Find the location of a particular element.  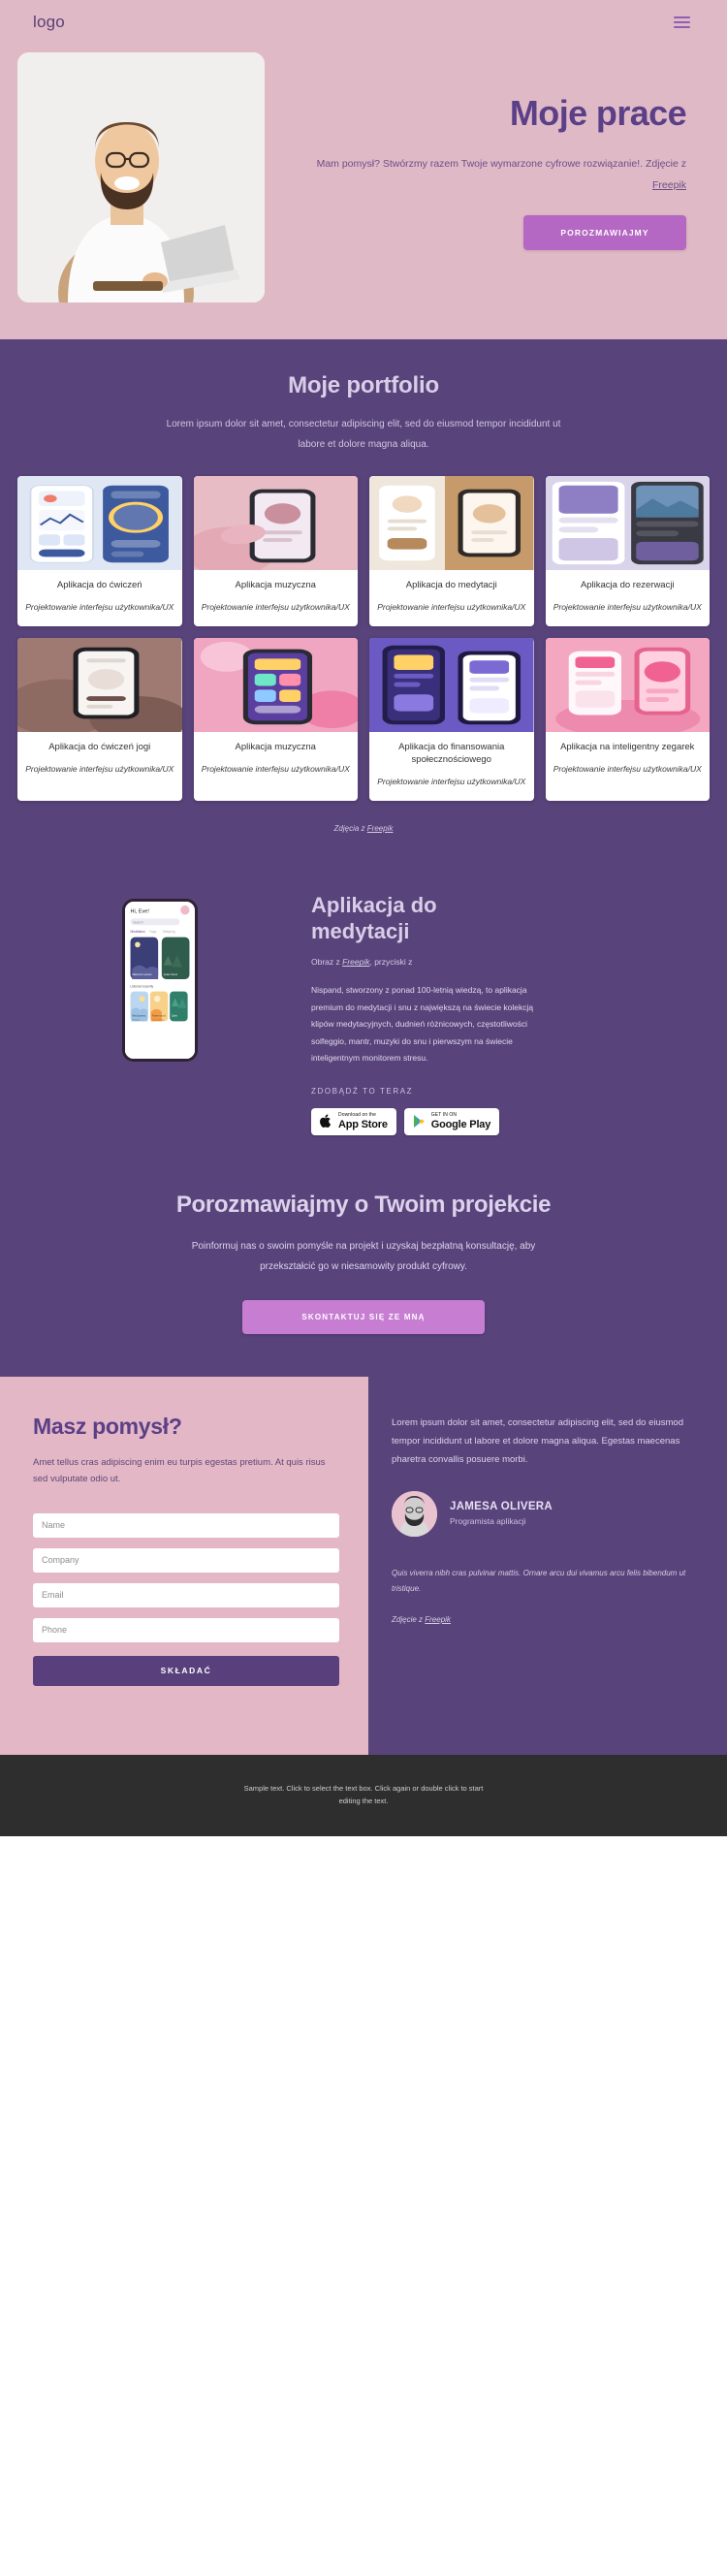

svg-text: Quiet forest is located at coordinates (170, 974).